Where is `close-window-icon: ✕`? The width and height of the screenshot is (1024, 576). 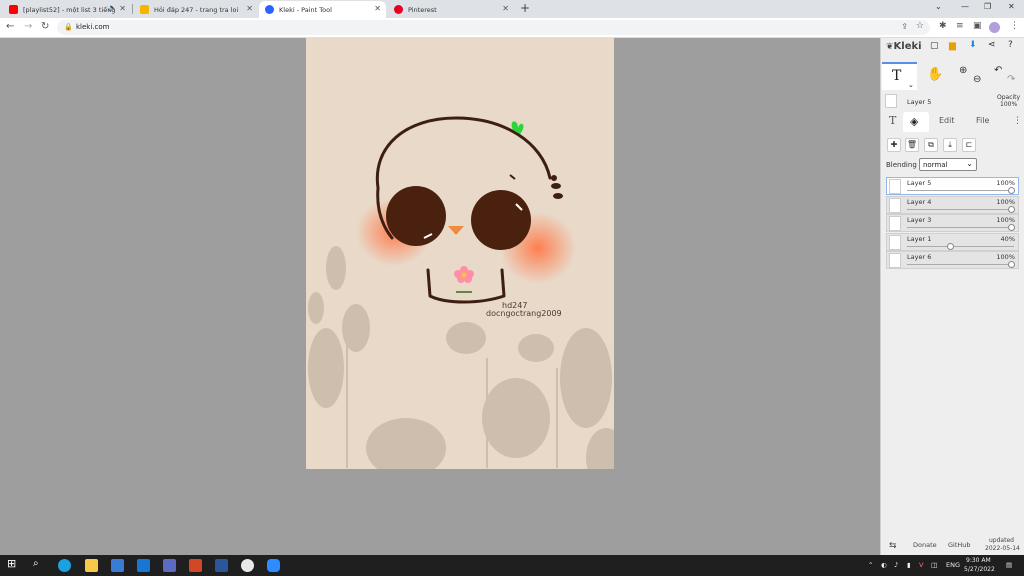
close-window-icon: ✕ is located at coordinates (1011, 6).